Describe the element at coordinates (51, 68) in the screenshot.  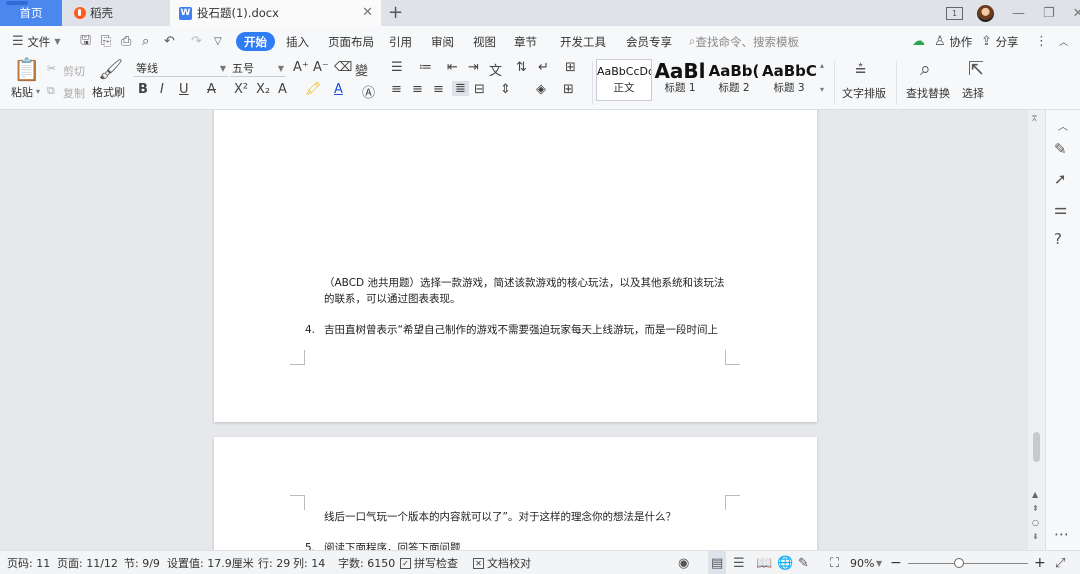
I see `cut-icon: ✂` at that location.